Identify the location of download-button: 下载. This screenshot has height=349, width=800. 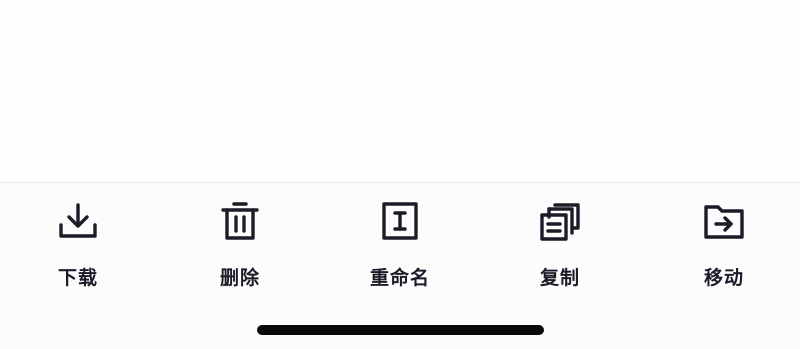
(78, 245).